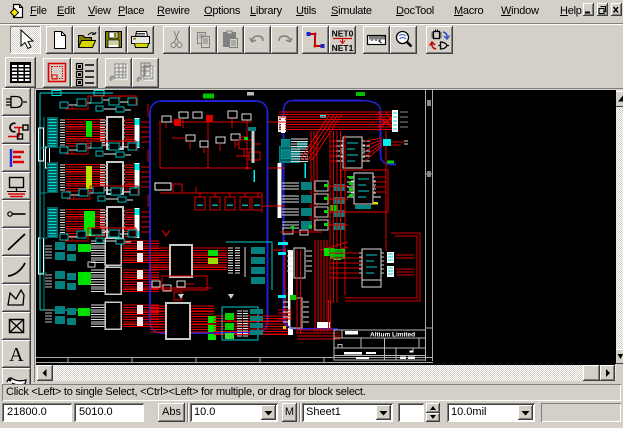 The width and height of the screenshot is (623, 428). I want to click on svg-text: Altium Limited, so click(392, 335).